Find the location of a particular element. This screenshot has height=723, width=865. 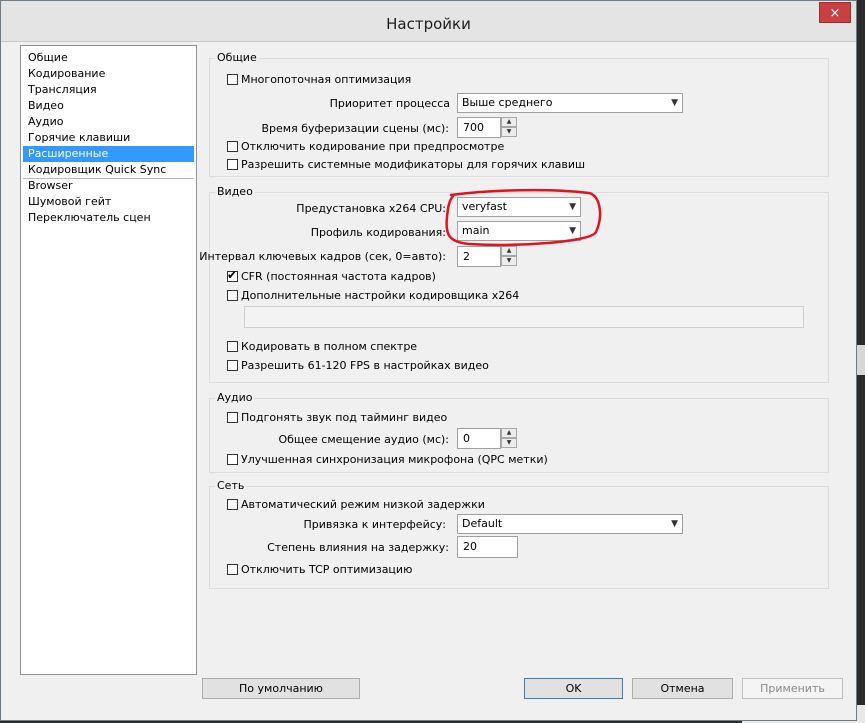

sidebar-item-hotkeys: Горячие клавиши is located at coordinates (108, 138).